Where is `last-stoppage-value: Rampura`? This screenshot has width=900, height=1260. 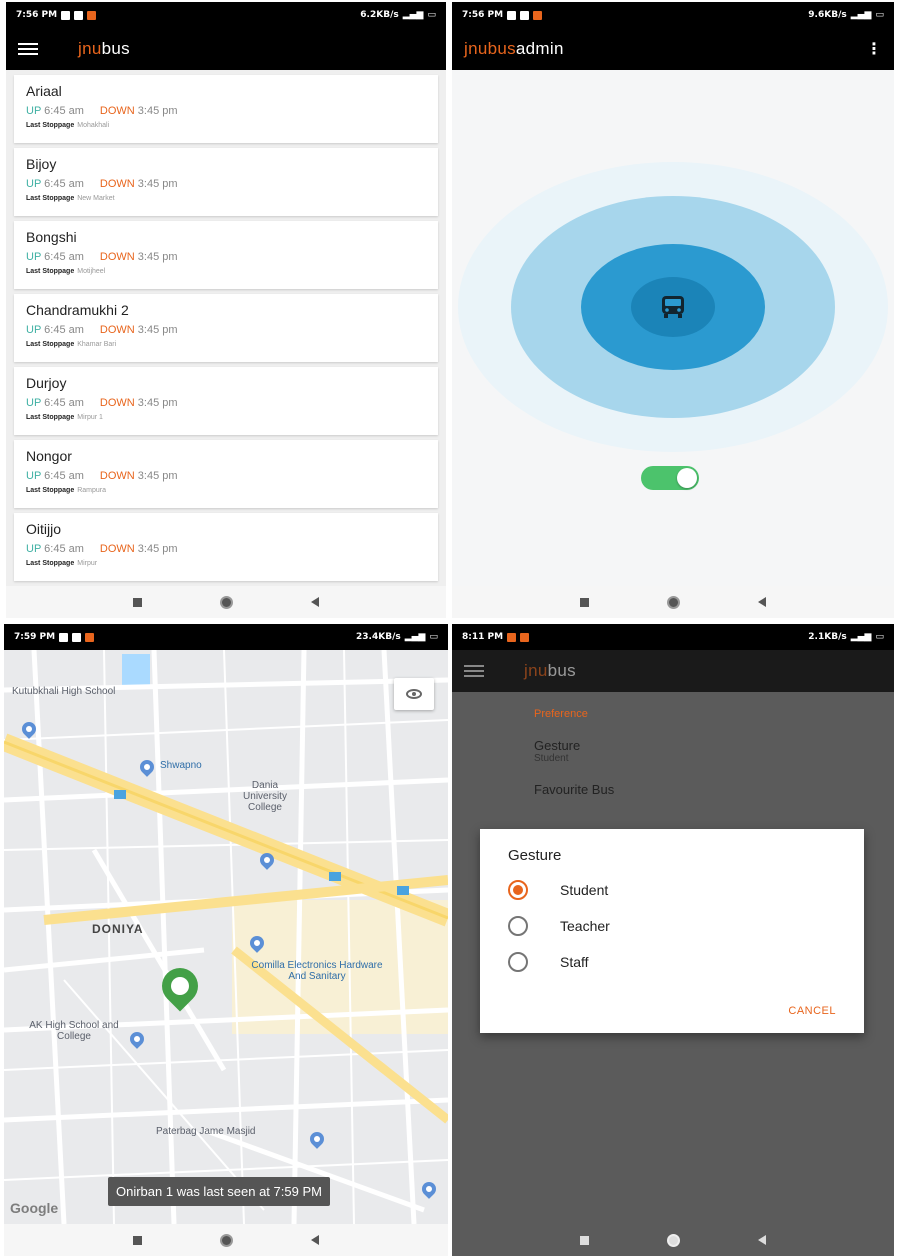
last-stoppage-value: Rampura is located at coordinates (92, 490).